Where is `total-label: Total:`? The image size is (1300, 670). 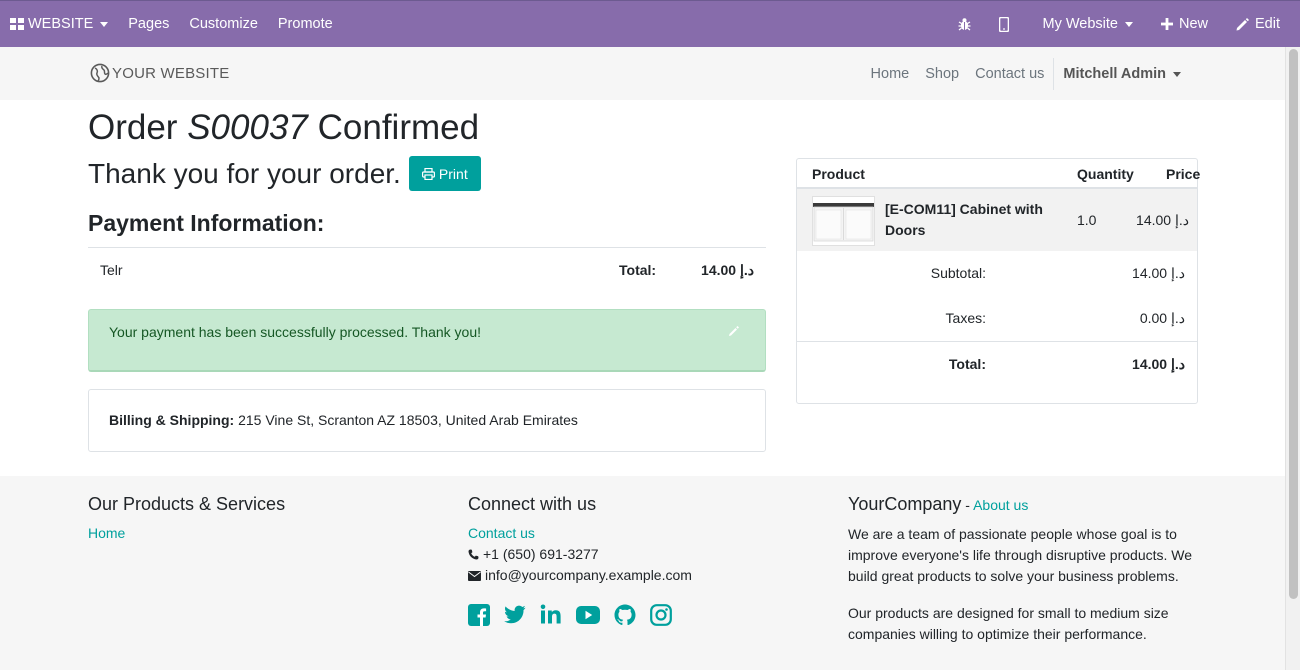
total-label: Total: is located at coordinates (967, 364).